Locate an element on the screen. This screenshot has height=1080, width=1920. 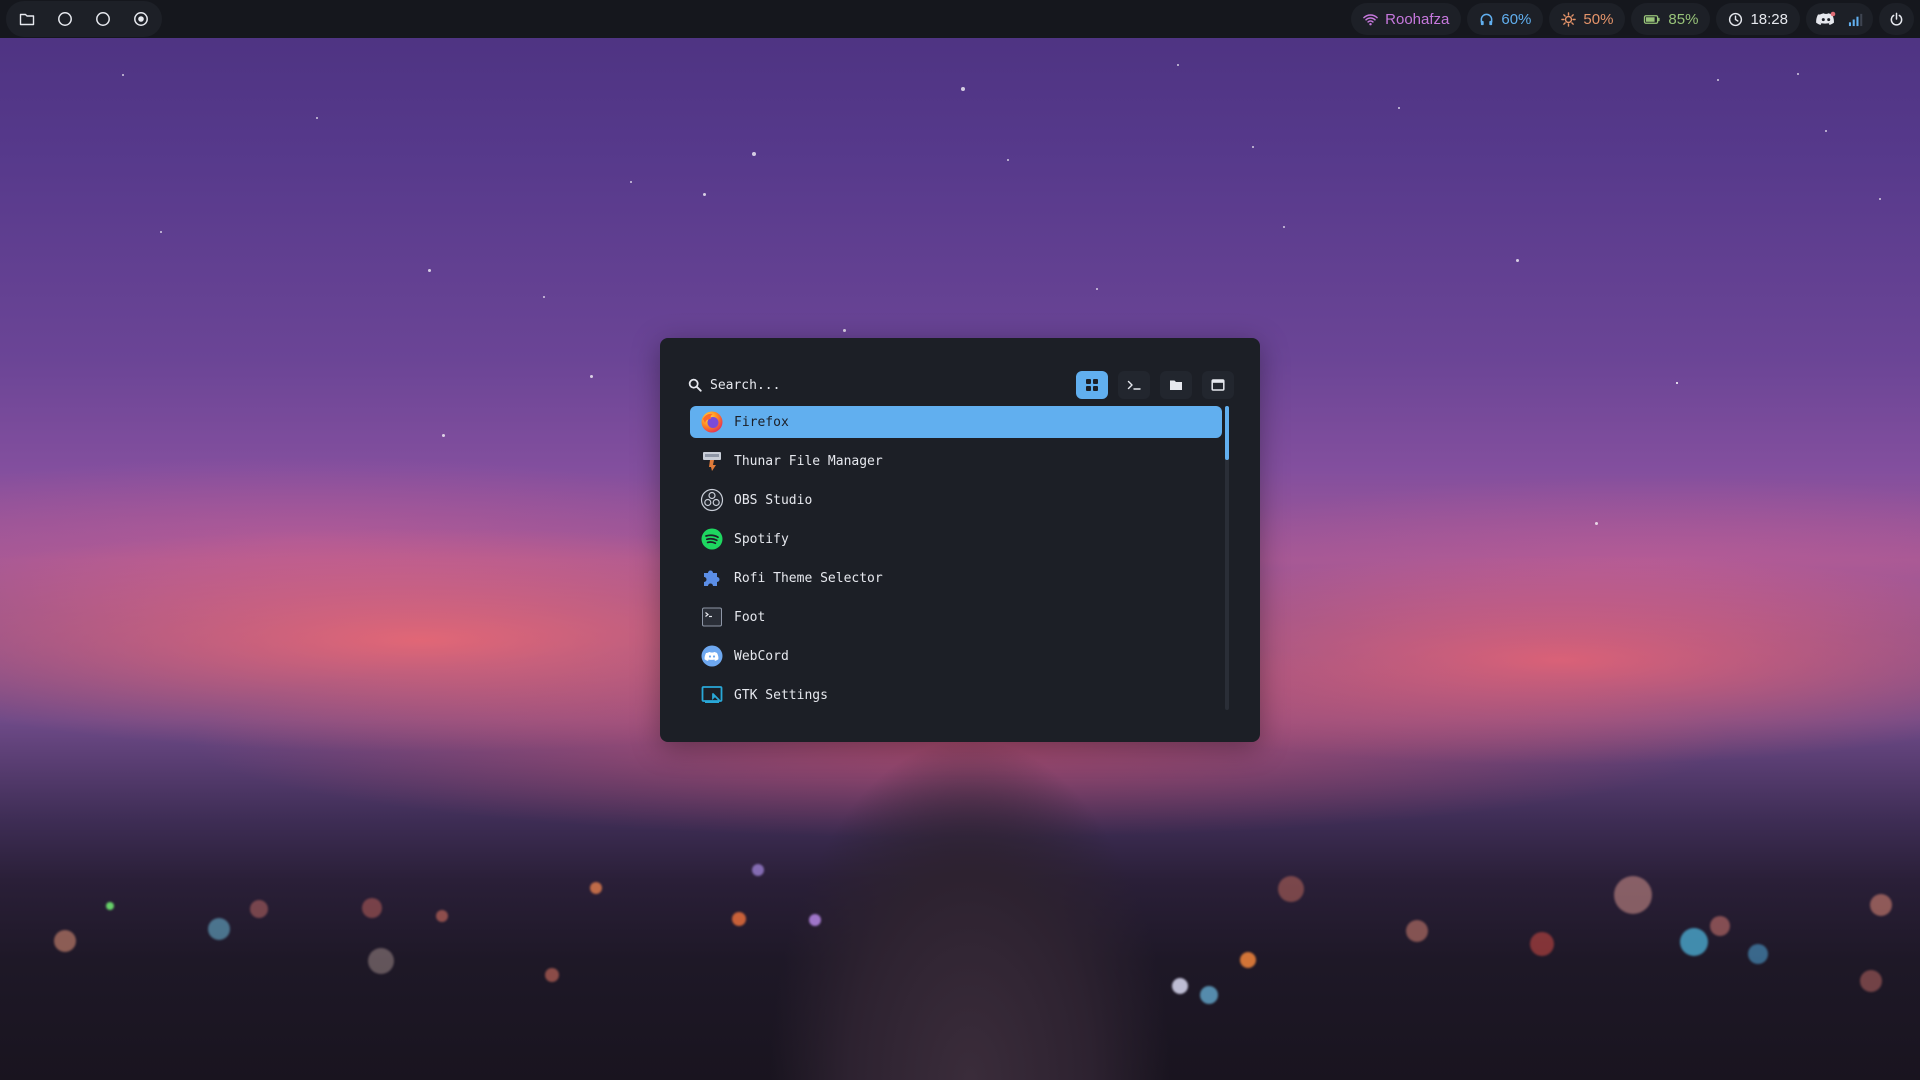
list-item-rofi-theme-selector: Rofi Theme Selector is located at coordinates (956, 578).